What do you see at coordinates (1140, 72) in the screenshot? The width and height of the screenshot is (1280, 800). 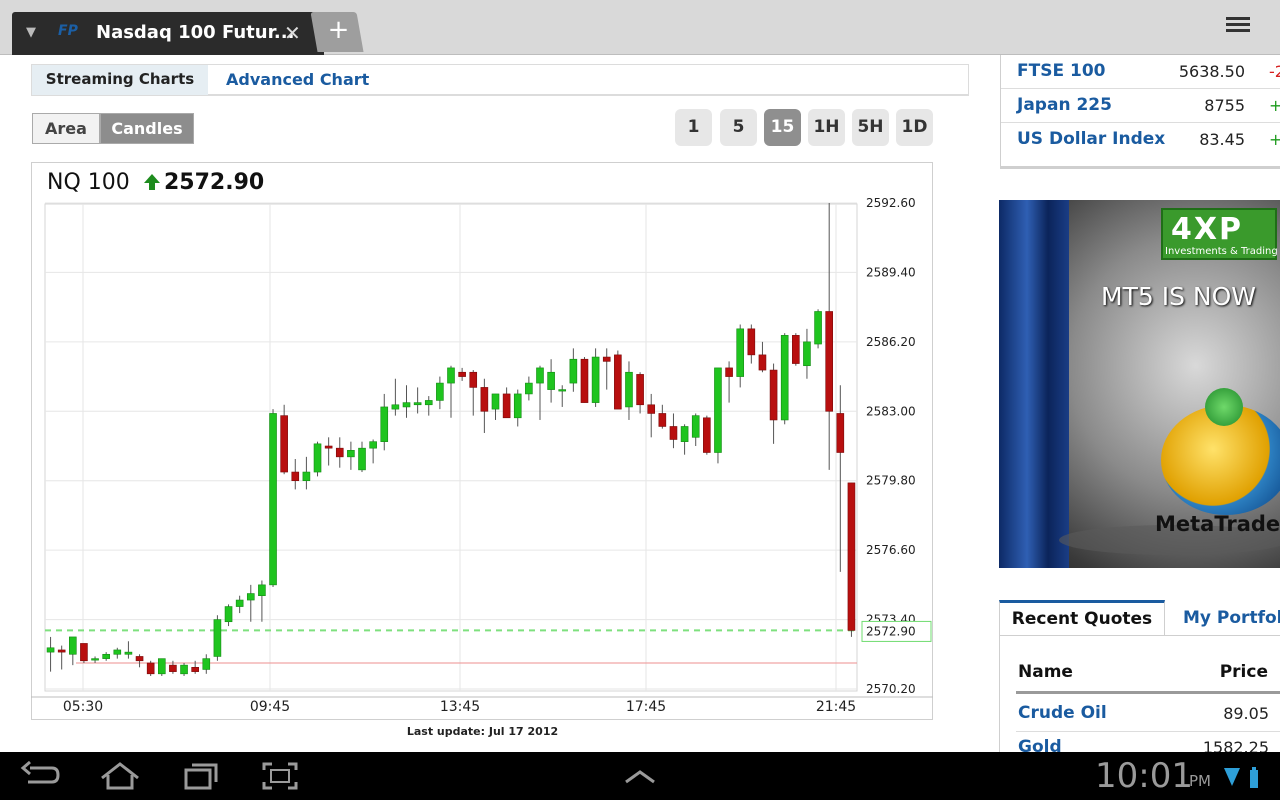 I see `market-row: FTSE 100 5638.50 -2` at bounding box center [1140, 72].